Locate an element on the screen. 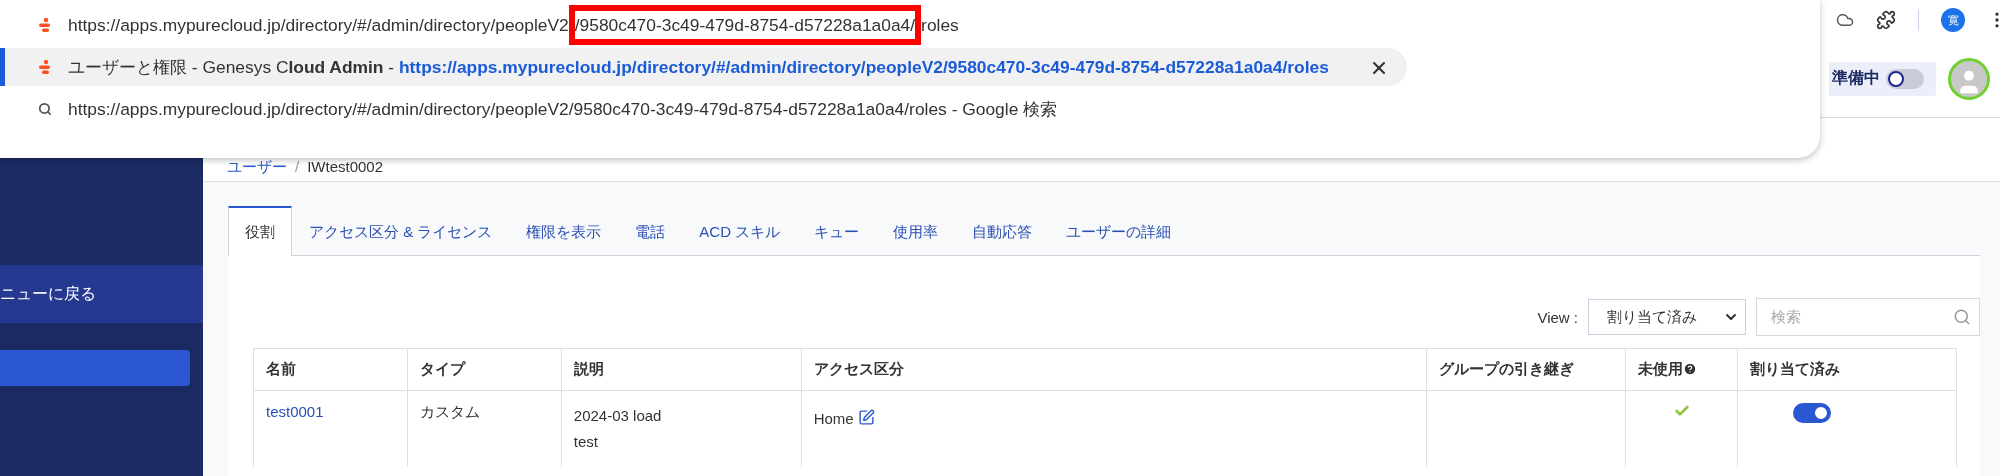  table-cell: Home is located at coordinates (833, 418).